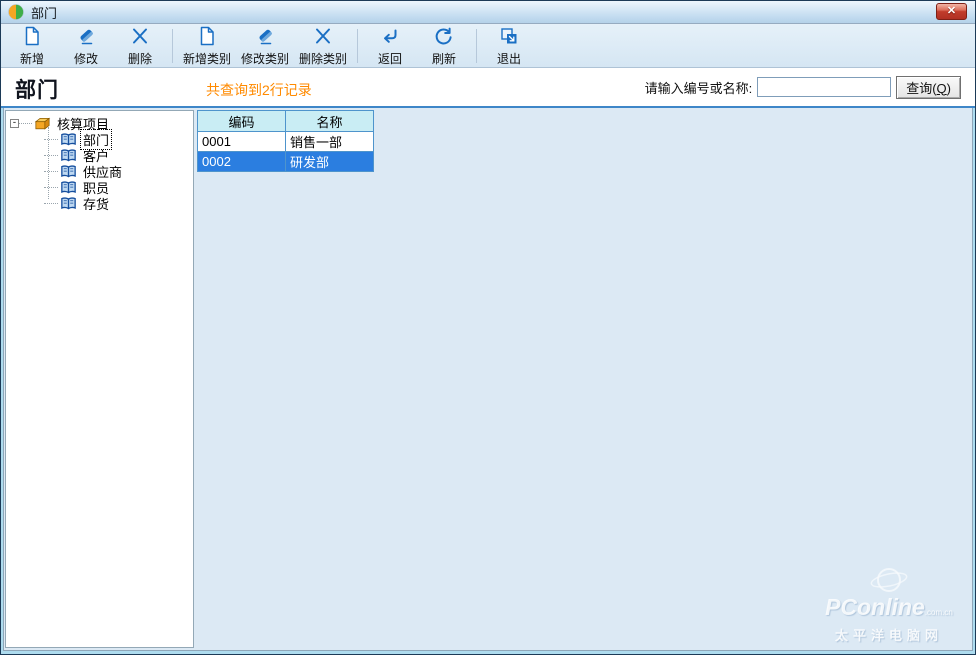  I want to click on cell-name: 销售一部, so click(329, 141).